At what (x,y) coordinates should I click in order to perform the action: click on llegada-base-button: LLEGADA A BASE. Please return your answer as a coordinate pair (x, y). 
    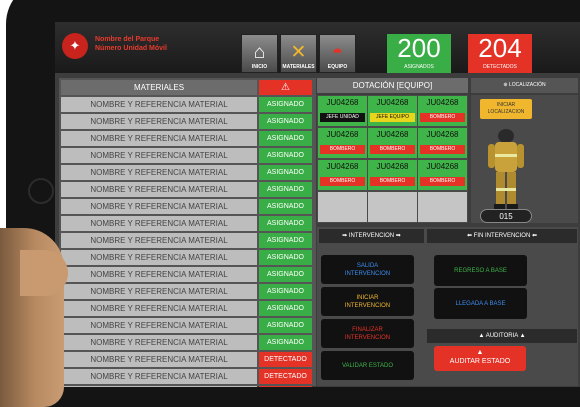
    Looking at the image, I should click on (480, 303).